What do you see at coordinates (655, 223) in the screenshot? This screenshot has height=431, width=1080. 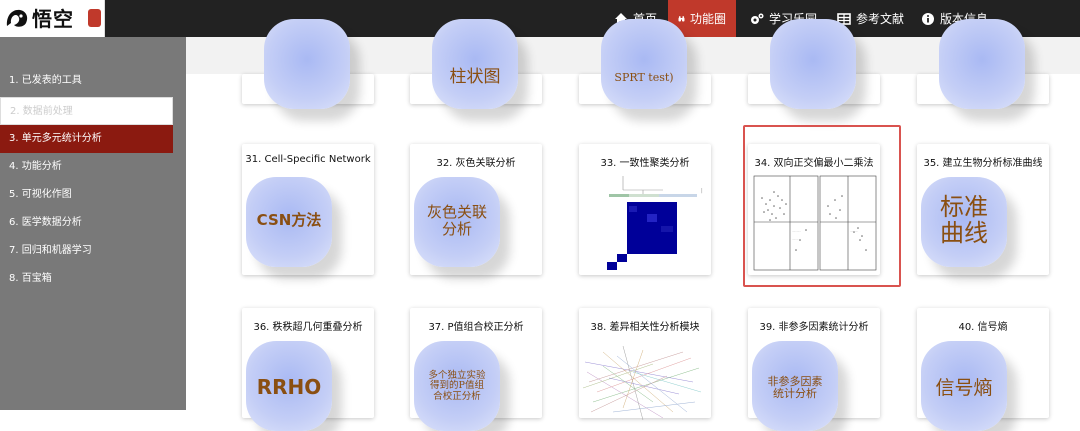 I see `consensus-heatmap-thumbnail: |` at bounding box center [655, 223].